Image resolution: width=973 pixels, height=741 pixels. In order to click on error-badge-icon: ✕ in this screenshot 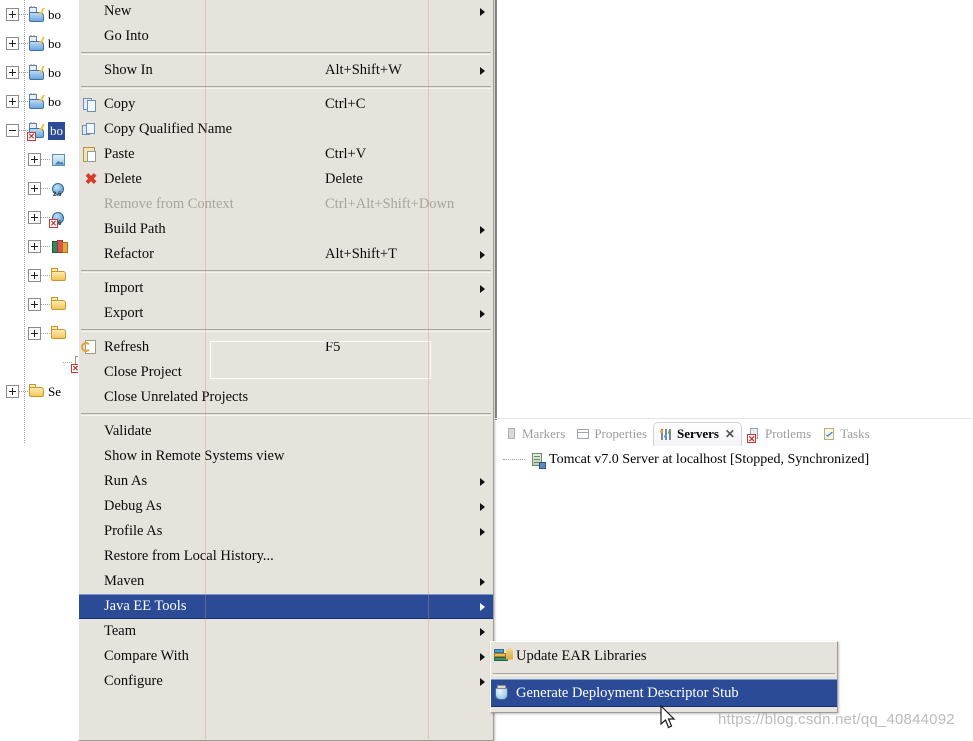, I will do `click(53, 223)`.